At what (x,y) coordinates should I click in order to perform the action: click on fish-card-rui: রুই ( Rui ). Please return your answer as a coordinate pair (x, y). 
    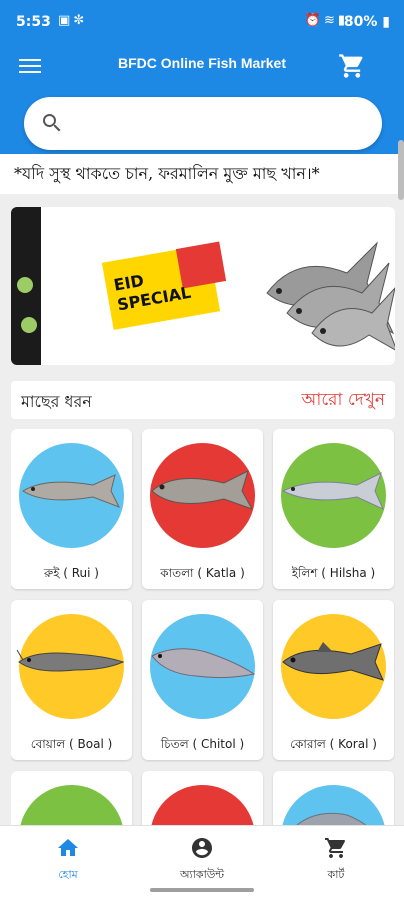
    Looking at the image, I should click on (71, 509).